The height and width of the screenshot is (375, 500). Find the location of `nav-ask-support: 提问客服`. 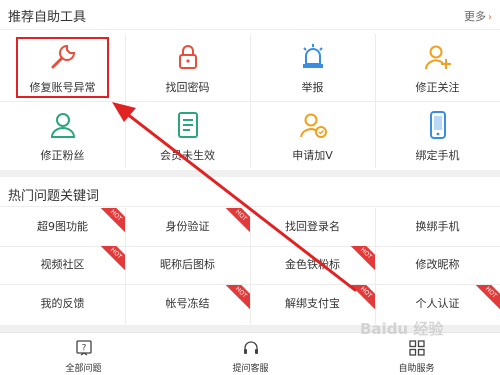

nav-ask-support: 提问客服 is located at coordinates (250, 354).